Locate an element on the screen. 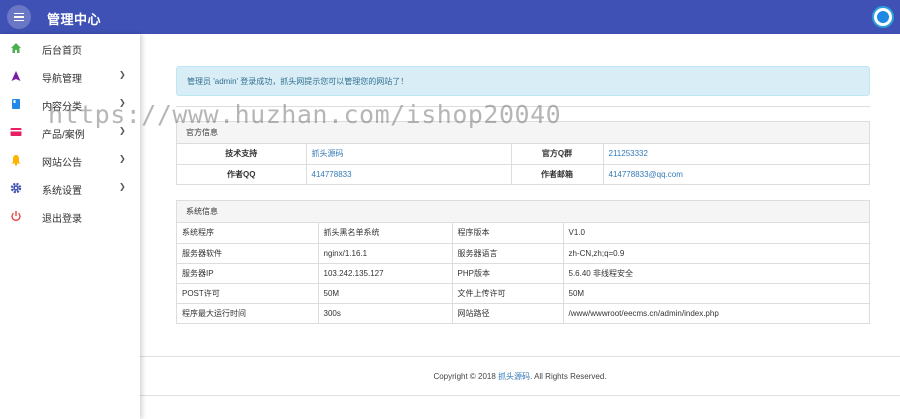  panel-title: 官方信息 is located at coordinates (523, 133).